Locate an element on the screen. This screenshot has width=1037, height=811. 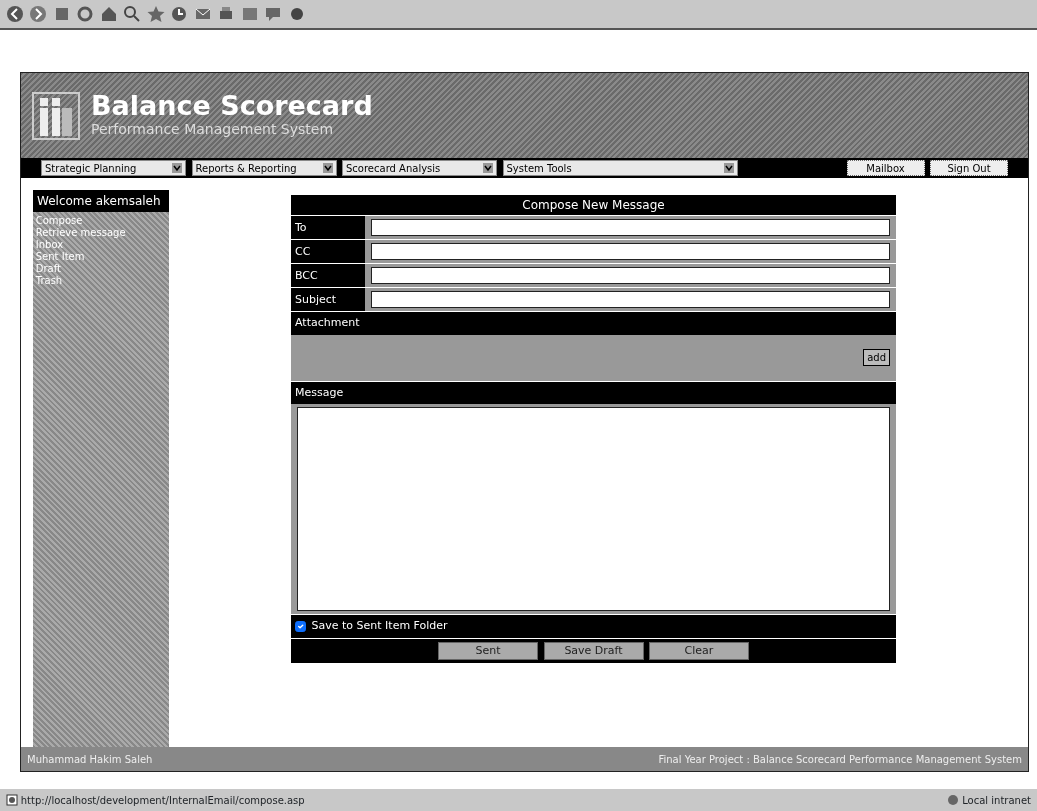
history-icon is located at coordinates (179, 14).